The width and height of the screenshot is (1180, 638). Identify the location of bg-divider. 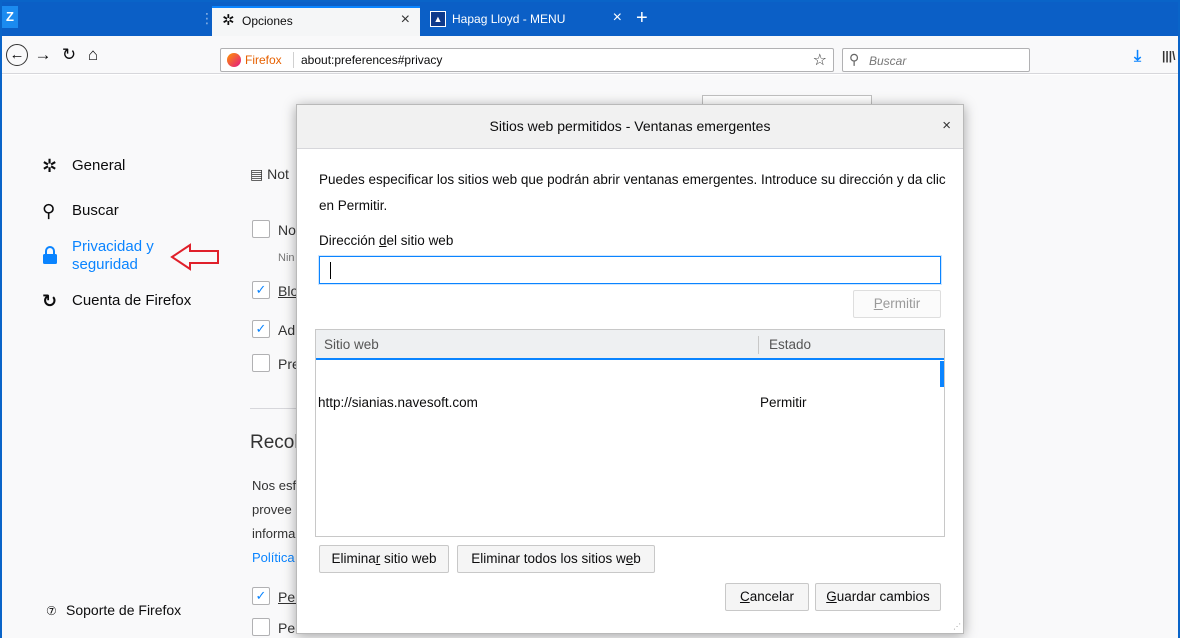
(273, 408).